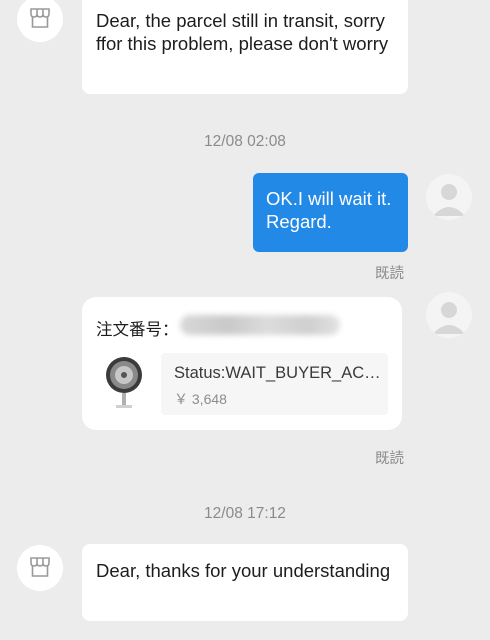  Describe the element at coordinates (245, 141) in the screenshot. I see `timestamp: 12/08 02:08` at that location.